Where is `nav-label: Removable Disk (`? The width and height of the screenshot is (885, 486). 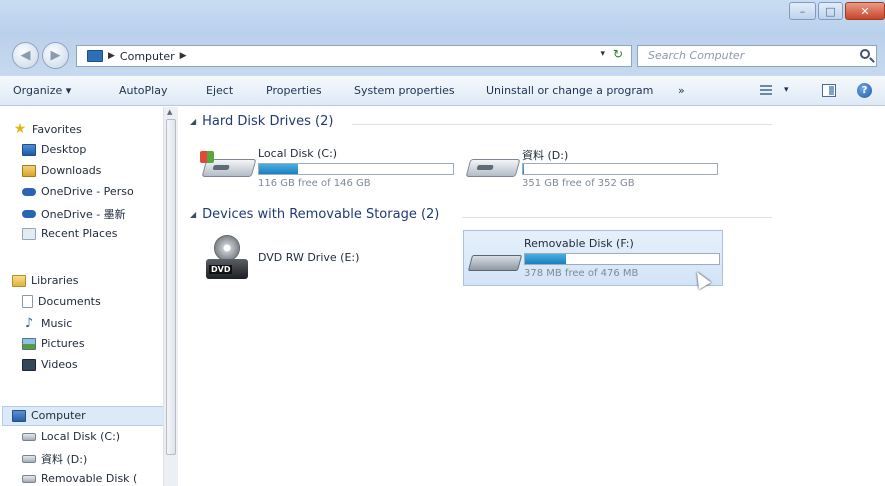
nav-label: Removable Disk ( is located at coordinates (89, 478).